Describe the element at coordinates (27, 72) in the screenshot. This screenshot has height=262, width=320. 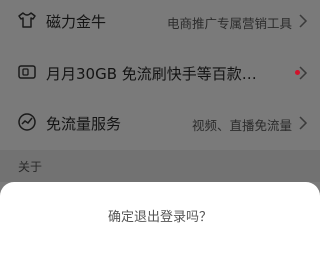
I see `sim-card-icon` at that location.